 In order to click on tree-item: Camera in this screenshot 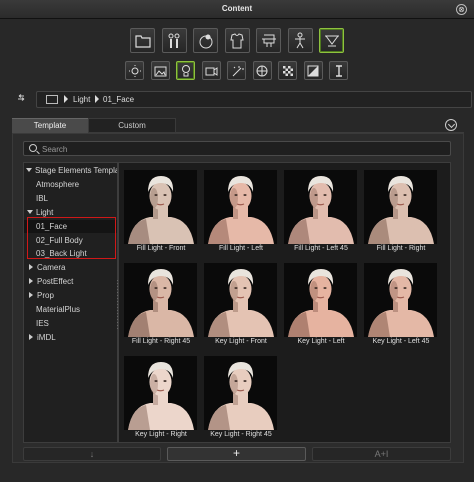, I will do `click(70, 267)`.